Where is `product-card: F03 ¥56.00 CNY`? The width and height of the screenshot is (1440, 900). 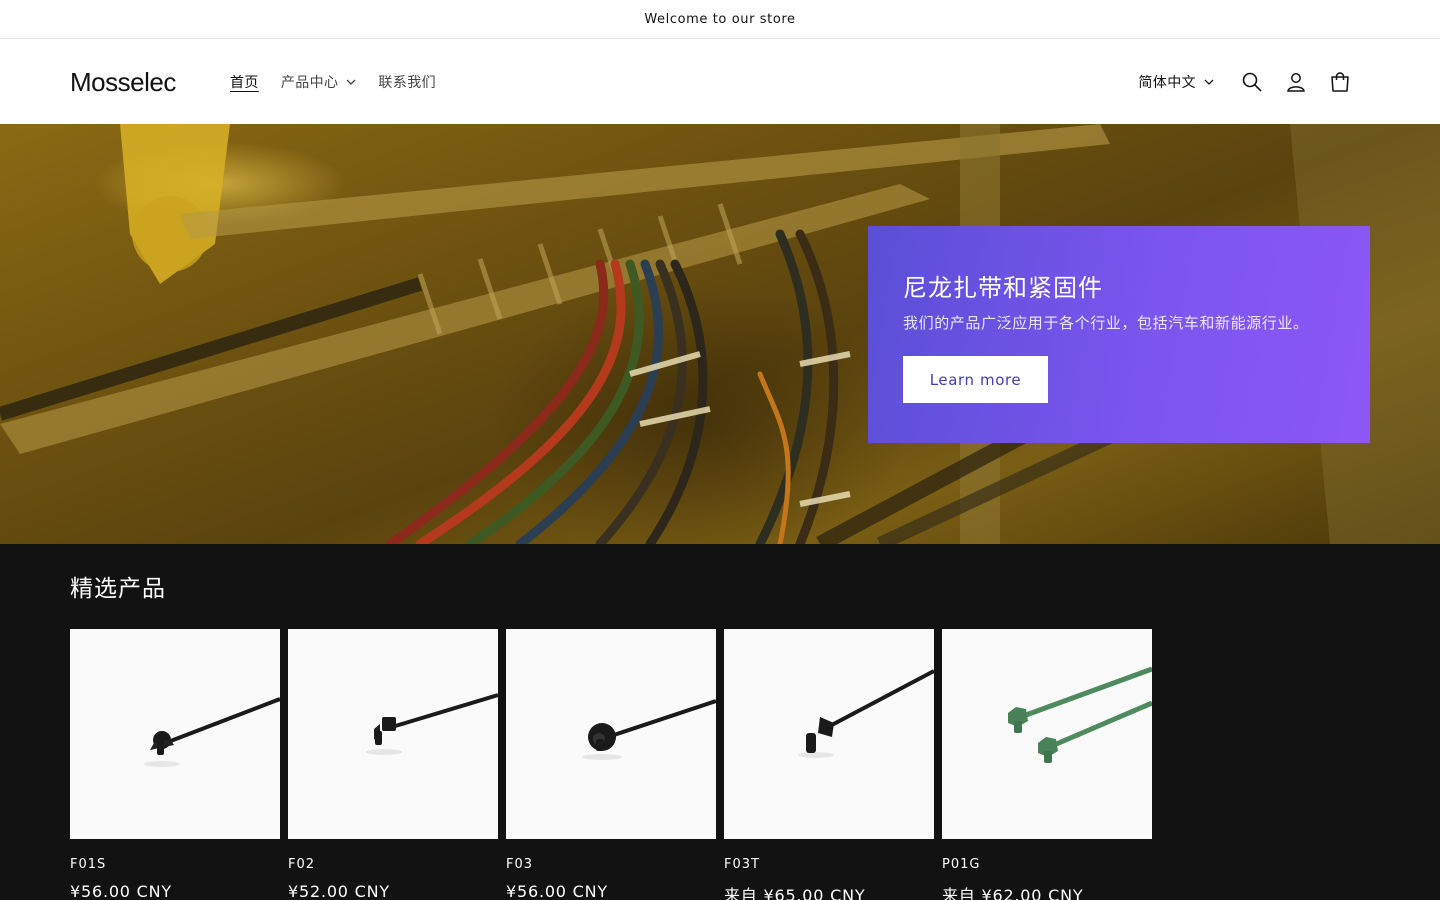 product-card: F03 ¥56.00 CNY is located at coordinates (611, 764).